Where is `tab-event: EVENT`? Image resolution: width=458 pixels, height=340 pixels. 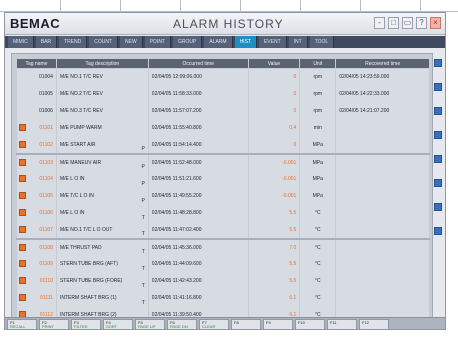
tab-event: EVENT is located at coordinates (272, 42).